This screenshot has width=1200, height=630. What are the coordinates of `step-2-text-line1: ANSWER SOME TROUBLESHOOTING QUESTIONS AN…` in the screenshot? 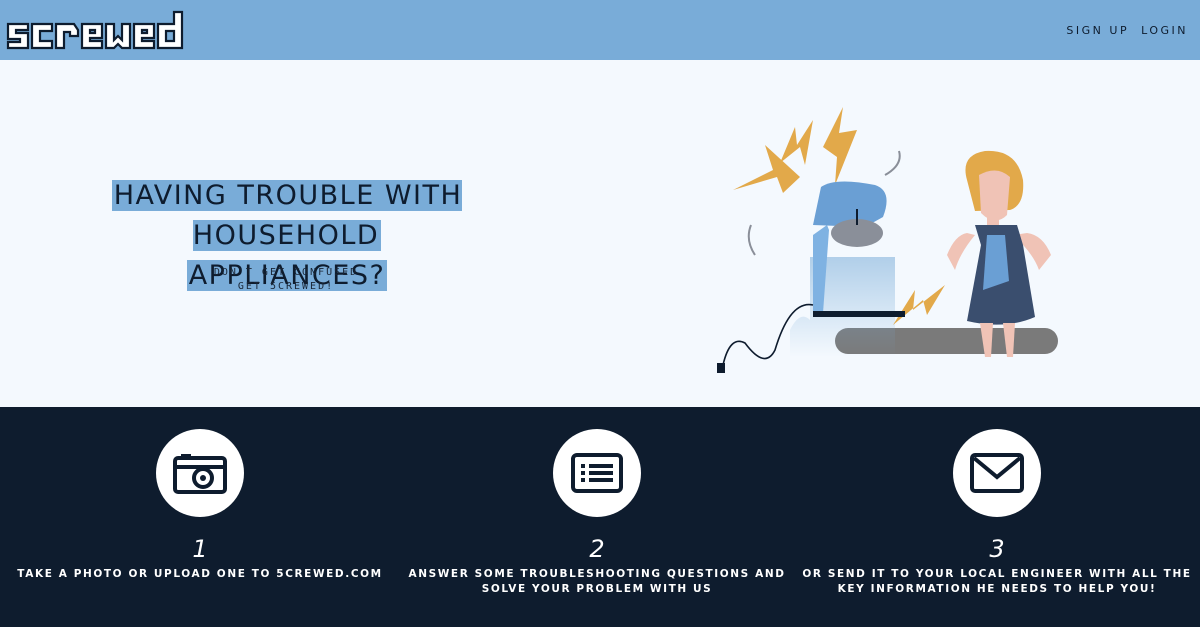 It's located at (597, 574).